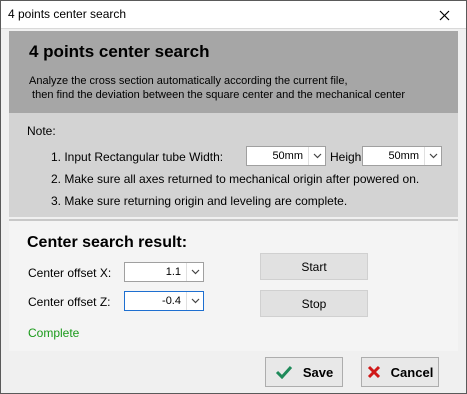  Describe the element at coordinates (137, 157) in the screenshot. I see `note-item-1: 1. Input Rectangular tube Width:` at that location.